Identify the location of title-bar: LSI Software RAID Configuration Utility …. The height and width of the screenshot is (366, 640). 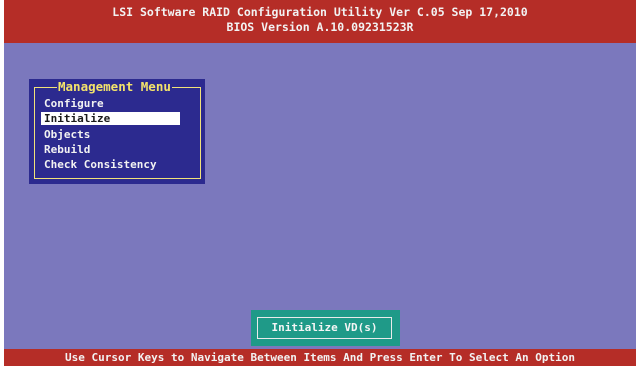
(320, 21).